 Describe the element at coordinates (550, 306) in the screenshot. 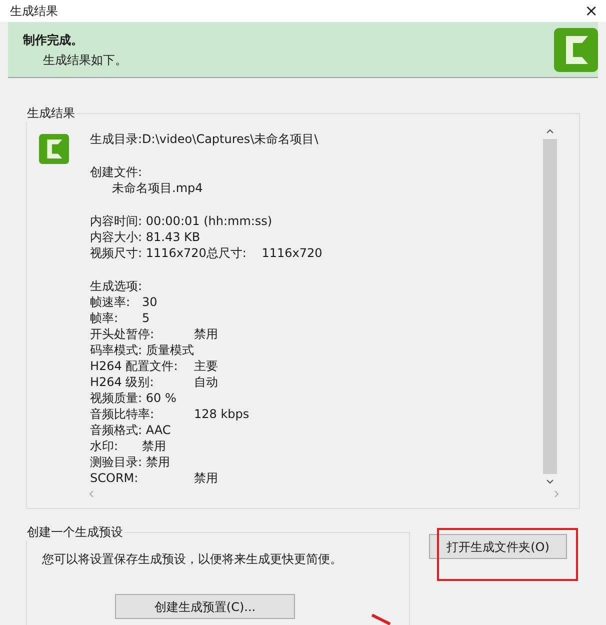

I see `scrollbar-thumb` at that location.